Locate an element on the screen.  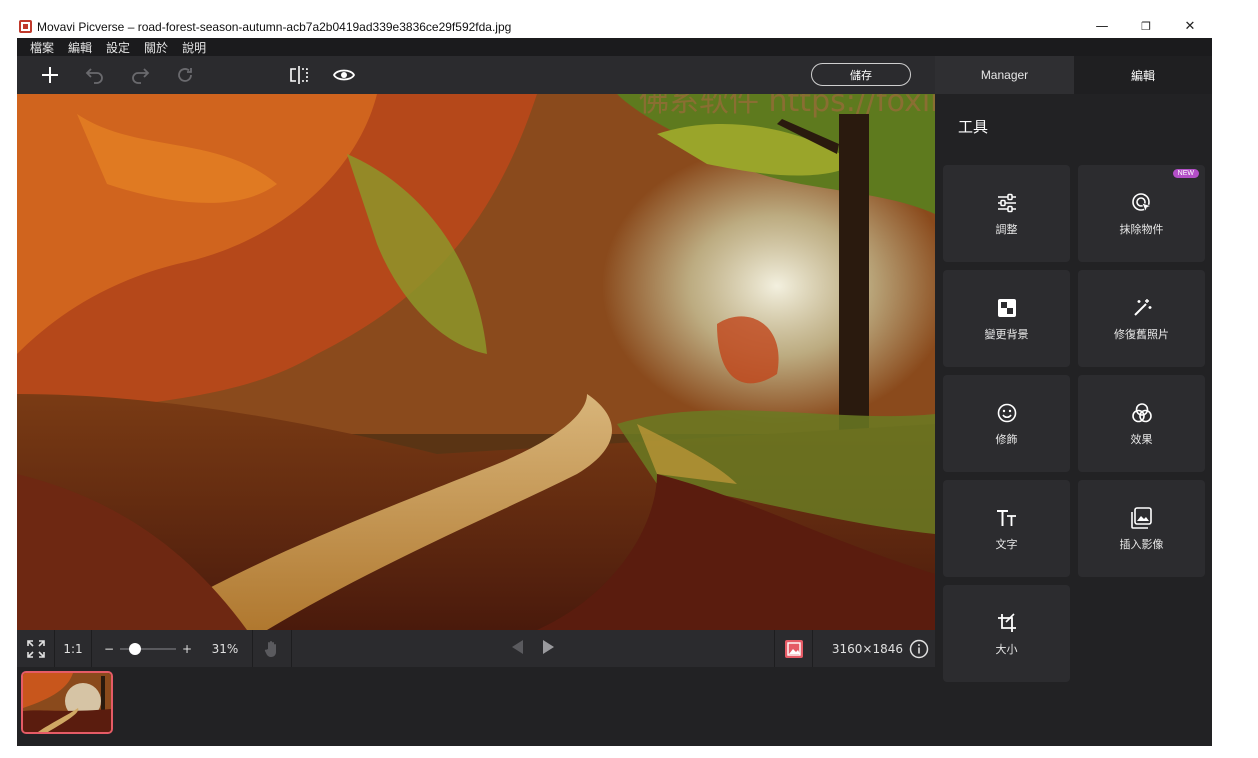
eraser-cursor-icon is located at coordinates (1142, 203).